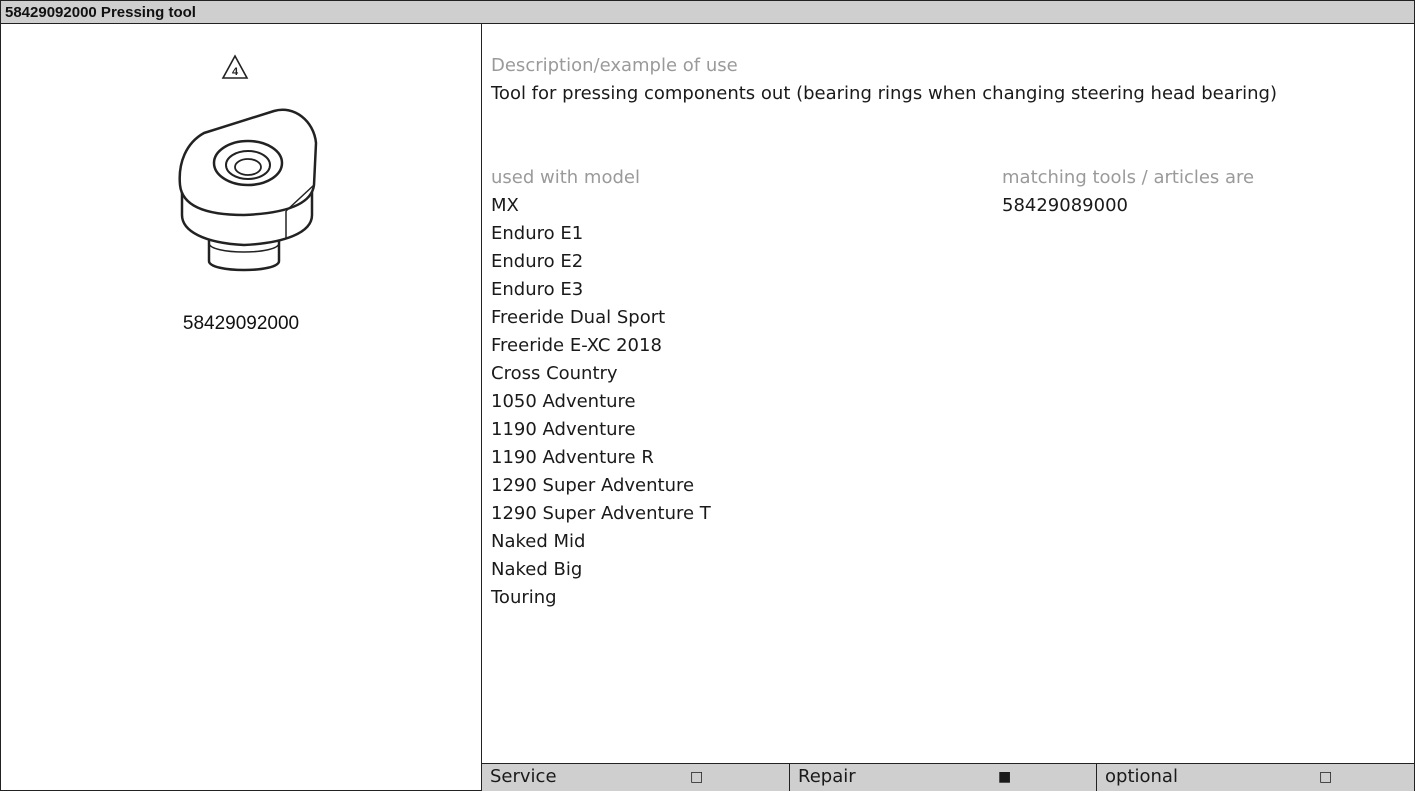  I want to click on repair-checkbox: ■, so click(1005, 777).